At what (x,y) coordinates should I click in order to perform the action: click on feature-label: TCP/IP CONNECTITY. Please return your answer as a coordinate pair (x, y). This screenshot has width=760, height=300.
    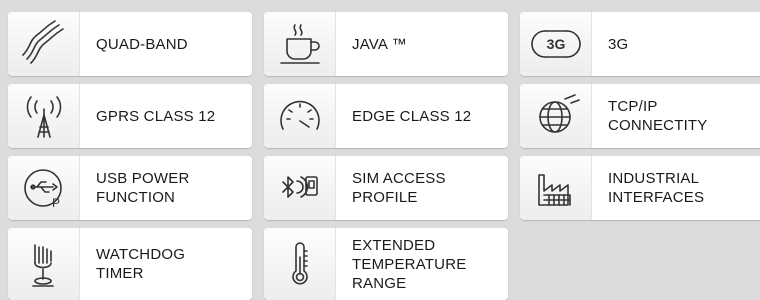
    Looking at the image, I should click on (658, 116).